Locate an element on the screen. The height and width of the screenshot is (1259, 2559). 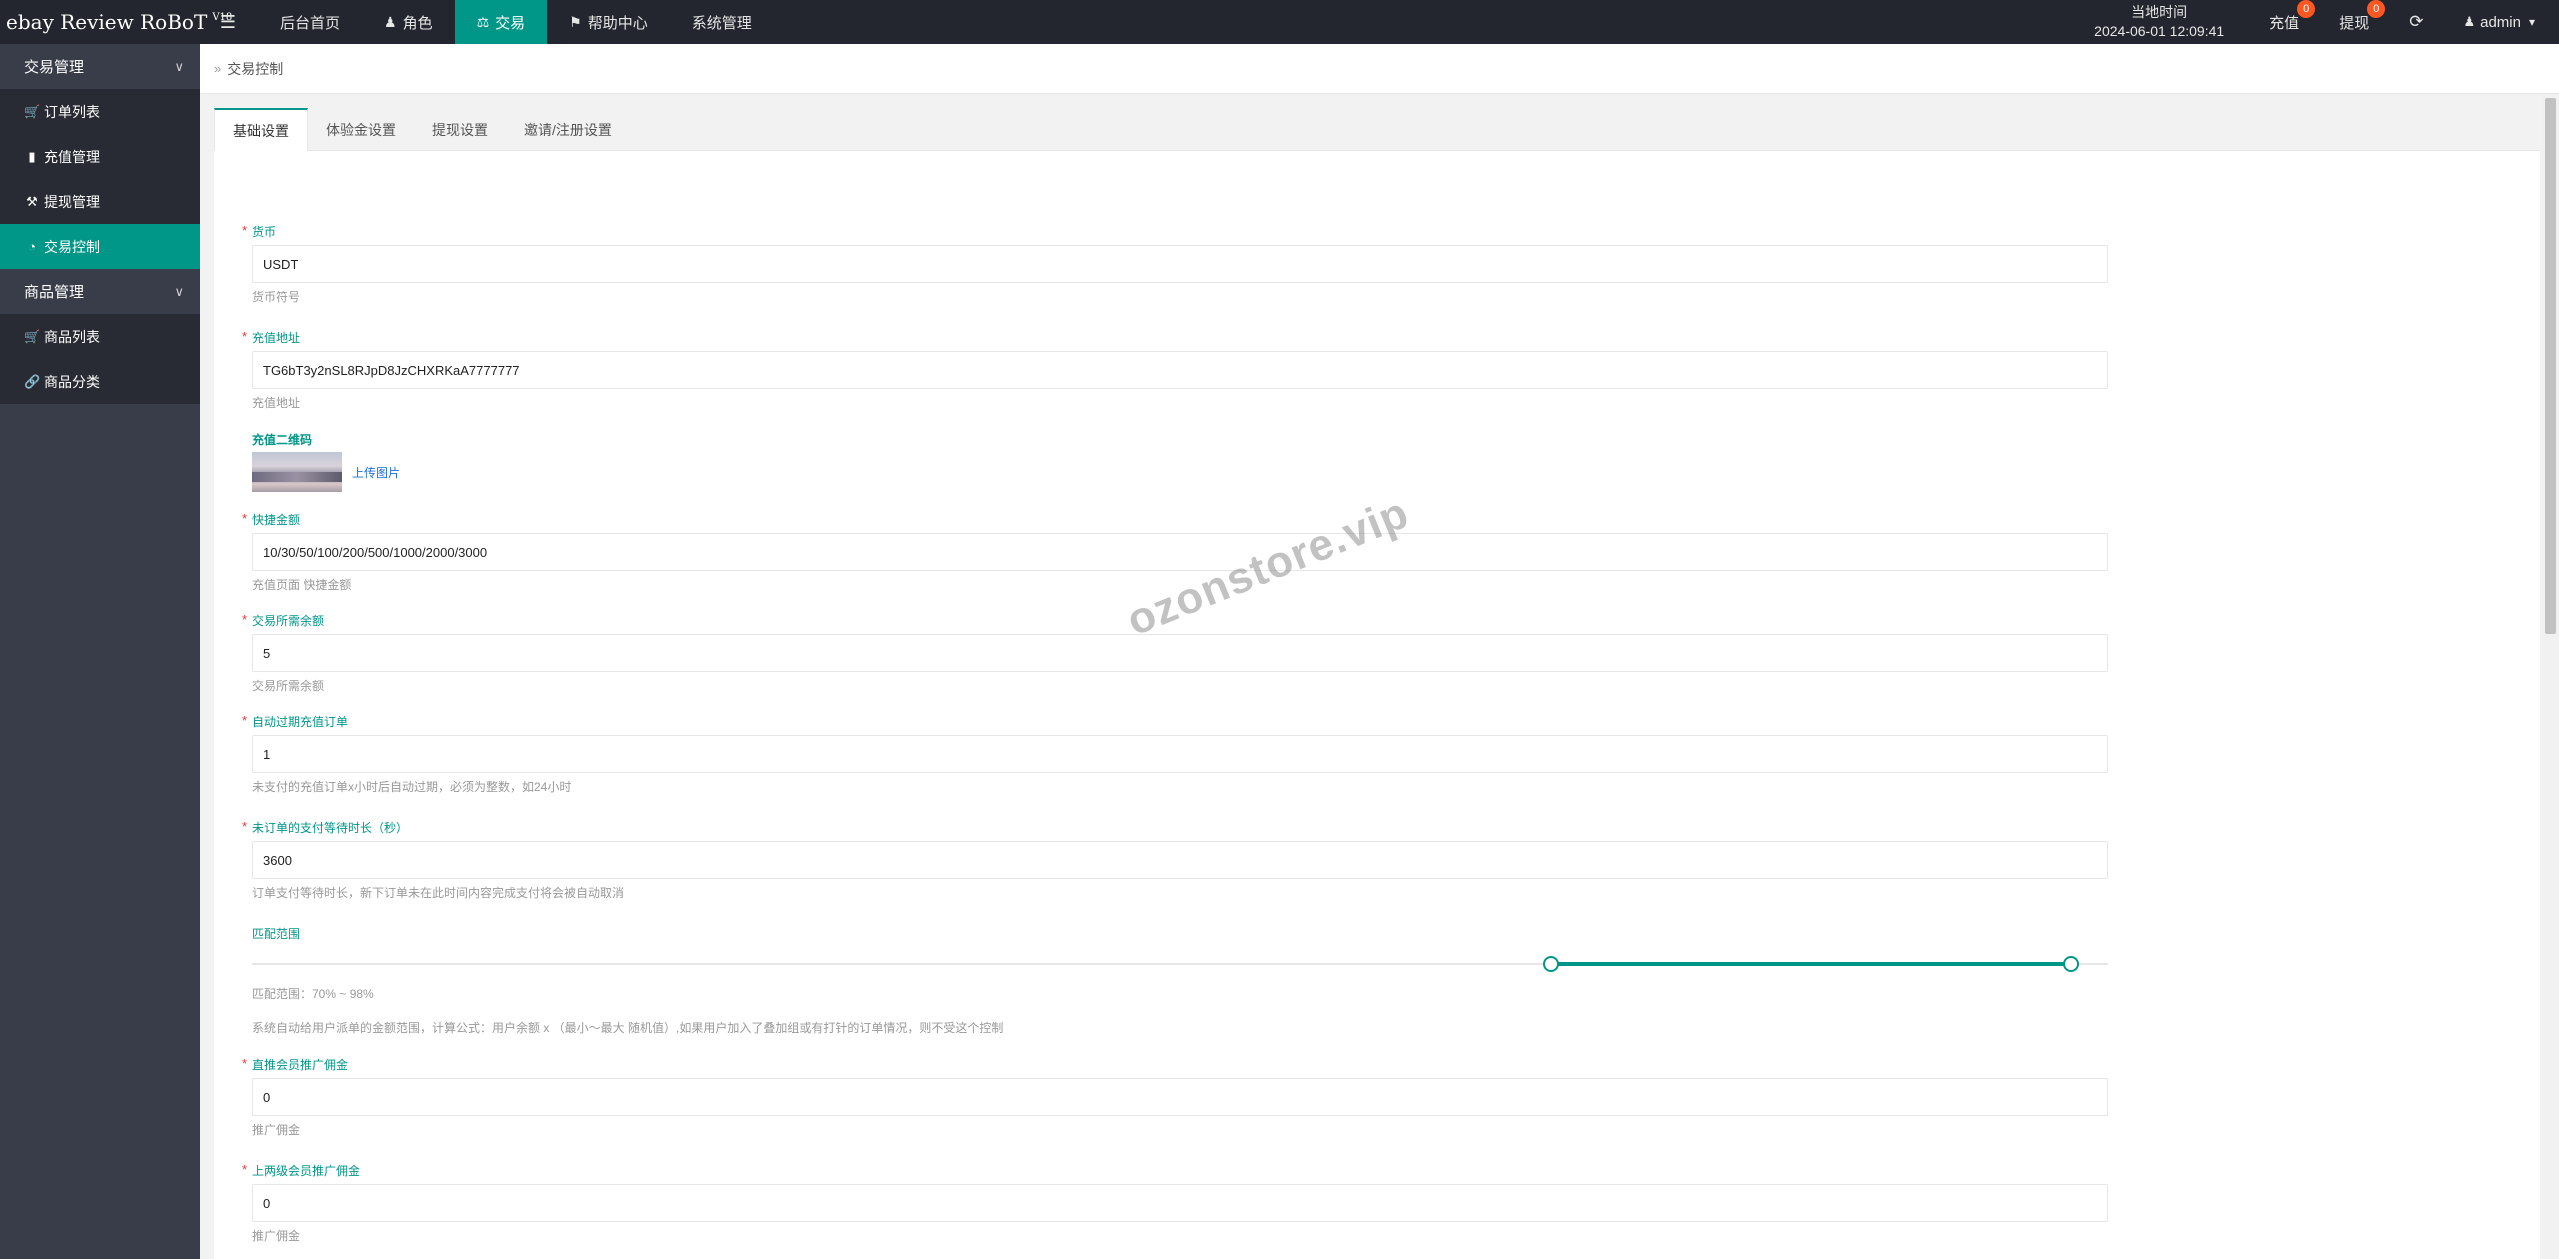
slider-min-handle is located at coordinates (1551, 964).